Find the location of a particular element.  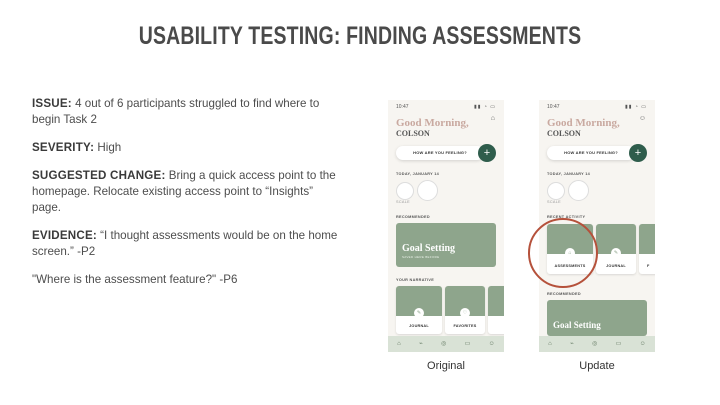

narrative-label: YOUR NARRATIVE is located at coordinates (415, 280).